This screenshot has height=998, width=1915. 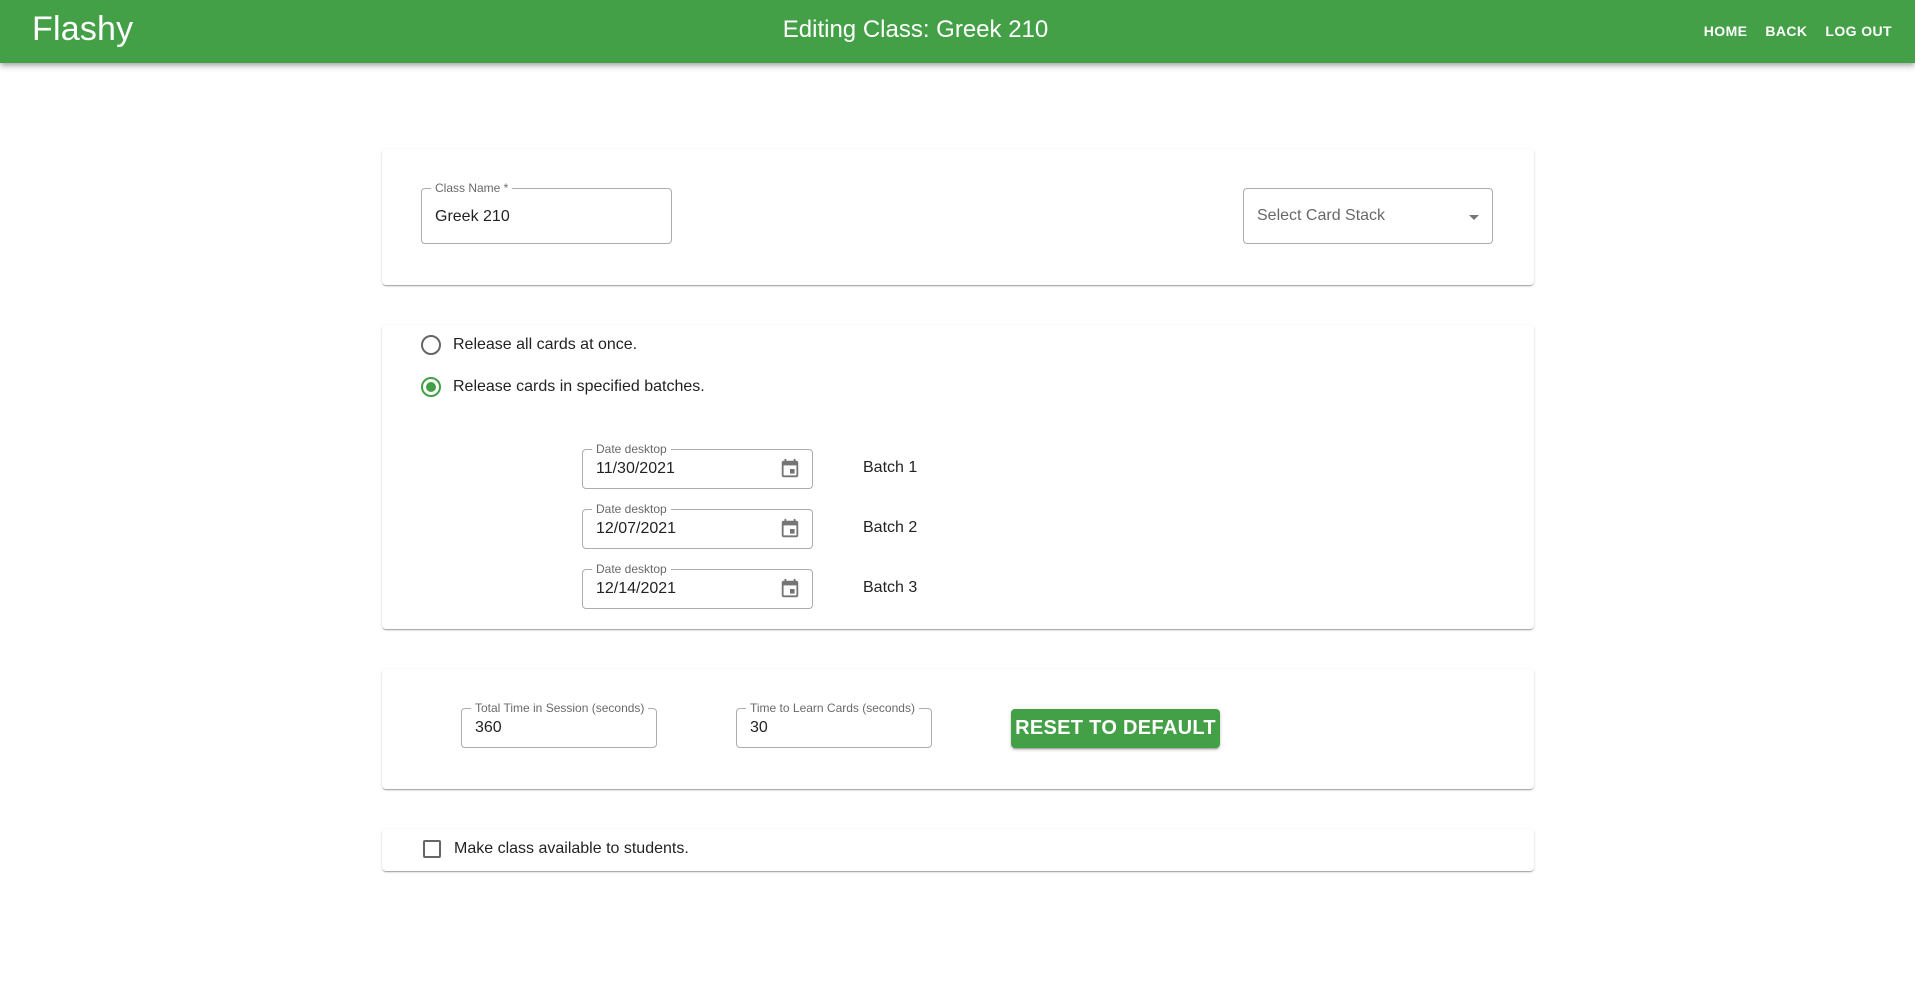 What do you see at coordinates (915, 29) in the screenshot?
I see `page-title: Editing Class: Greek 210` at bounding box center [915, 29].